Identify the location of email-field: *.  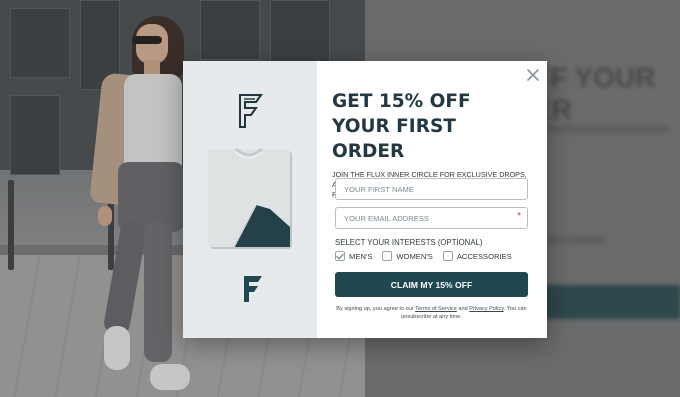
(431, 218).